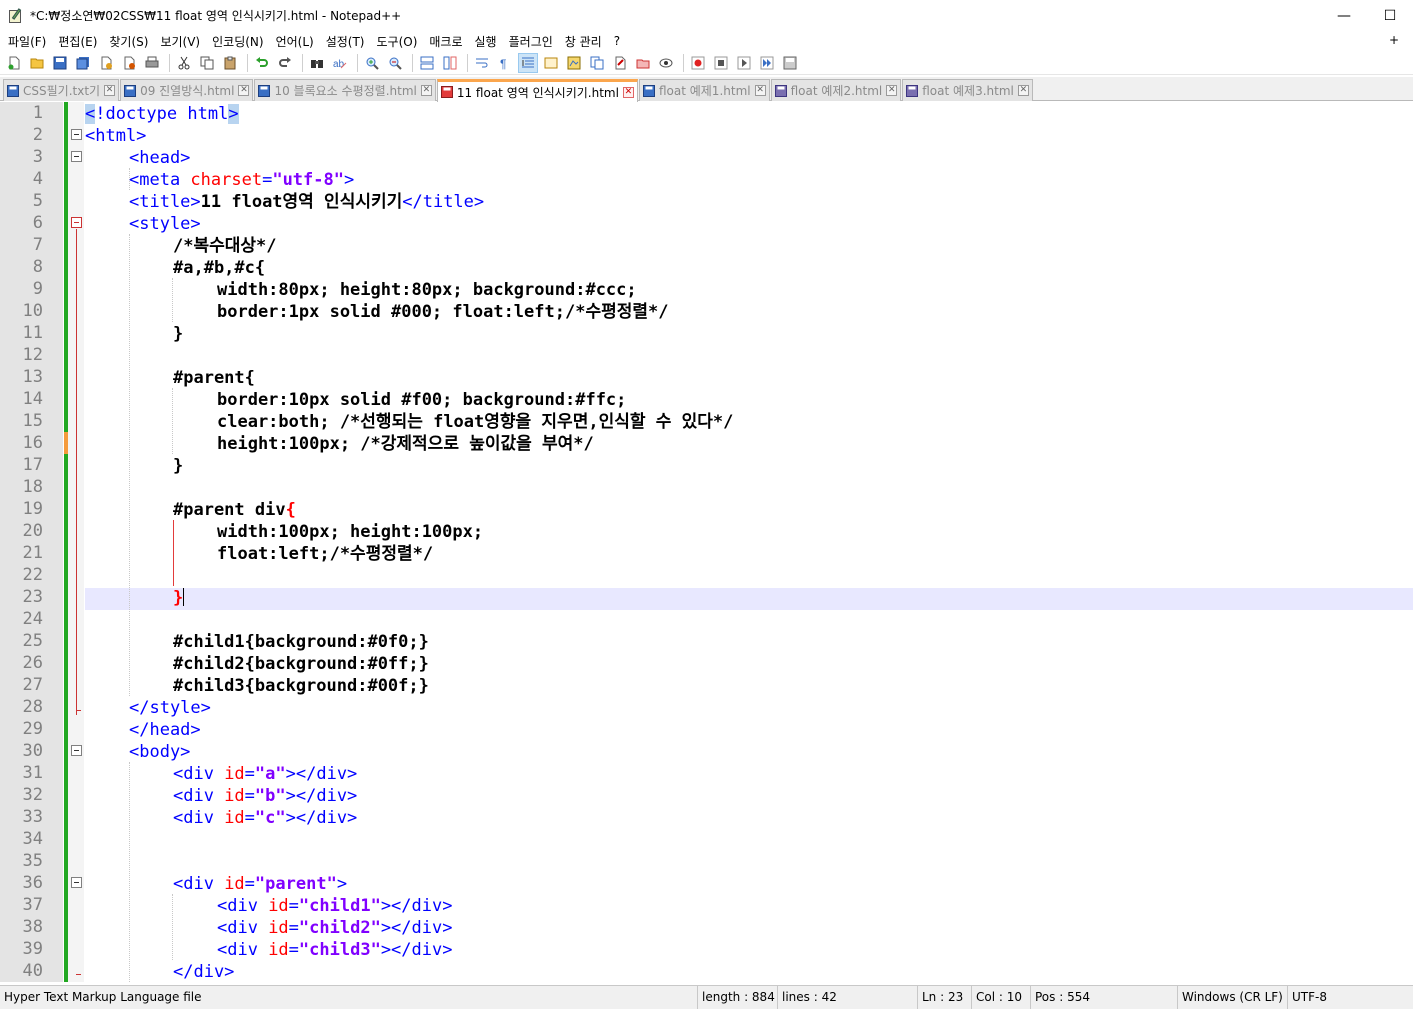 The image size is (1413, 1009). What do you see at coordinates (372, 63) in the screenshot?
I see `zoom-in-button` at bounding box center [372, 63].